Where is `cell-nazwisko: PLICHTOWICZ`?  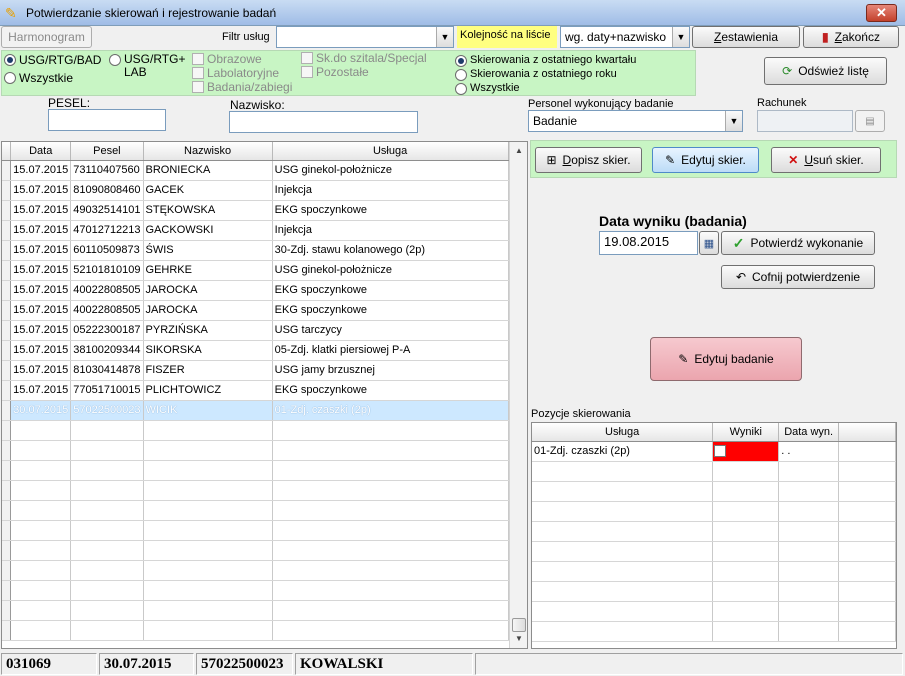 cell-nazwisko: PLICHTOWICZ is located at coordinates (208, 390).